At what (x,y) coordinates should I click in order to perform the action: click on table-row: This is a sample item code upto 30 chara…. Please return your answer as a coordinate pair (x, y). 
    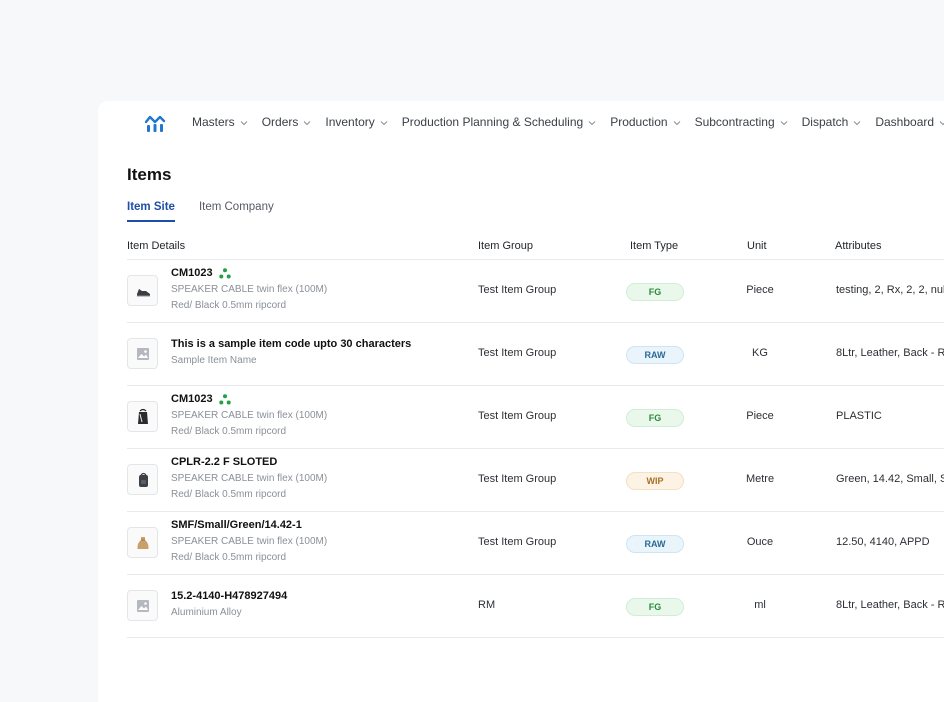
    Looking at the image, I should click on (535, 354).